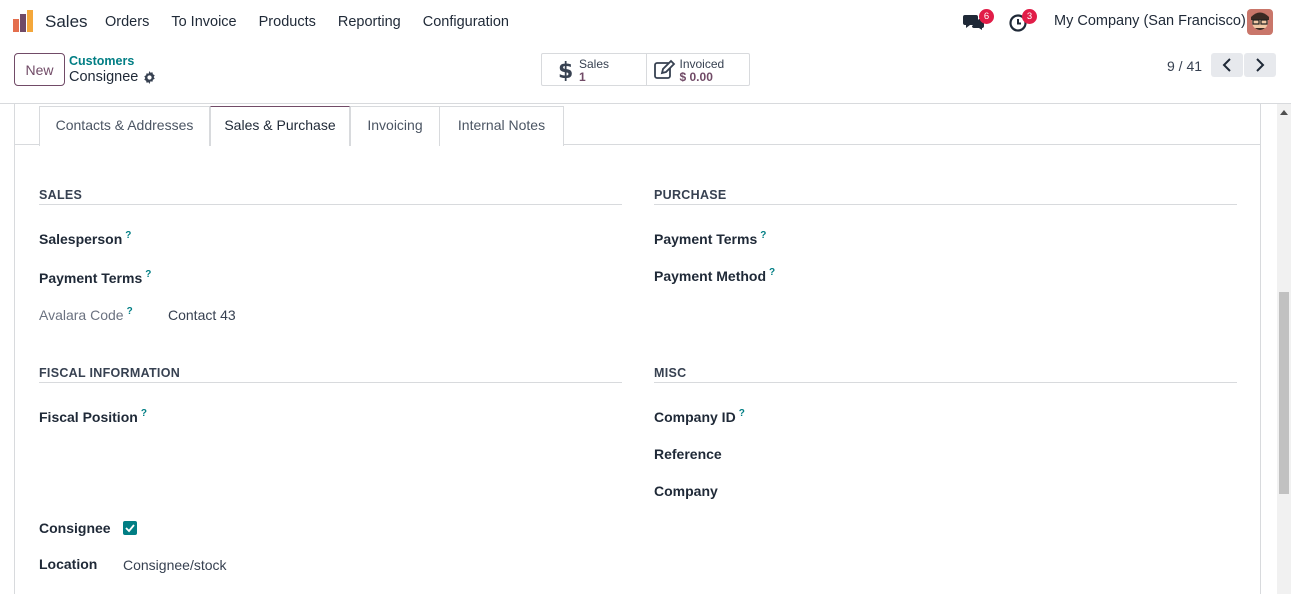 Image resolution: width=1291 pixels, height=594 pixels. What do you see at coordinates (68, 564) in the screenshot?
I see `location-label: Location` at bounding box center [68, 564].